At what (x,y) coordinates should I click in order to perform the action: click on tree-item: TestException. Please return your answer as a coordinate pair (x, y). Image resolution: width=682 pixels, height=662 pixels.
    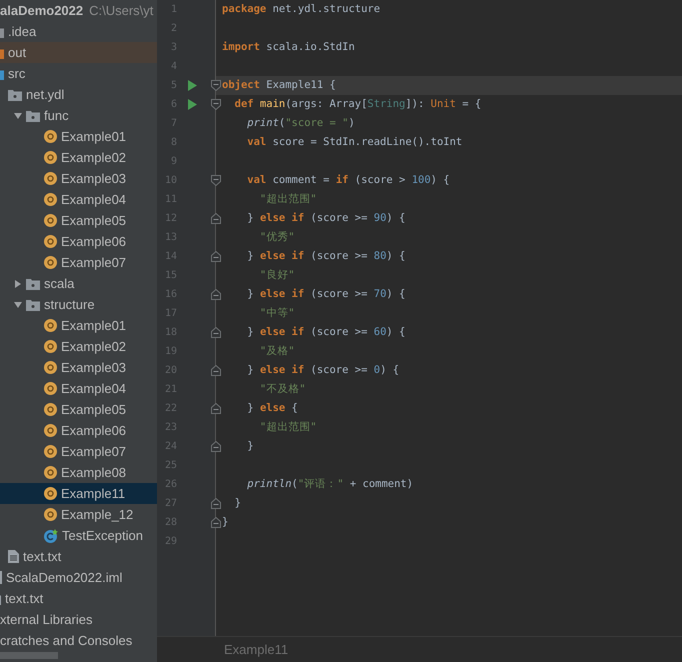
    Looking at the image, I should click on (78, 535).